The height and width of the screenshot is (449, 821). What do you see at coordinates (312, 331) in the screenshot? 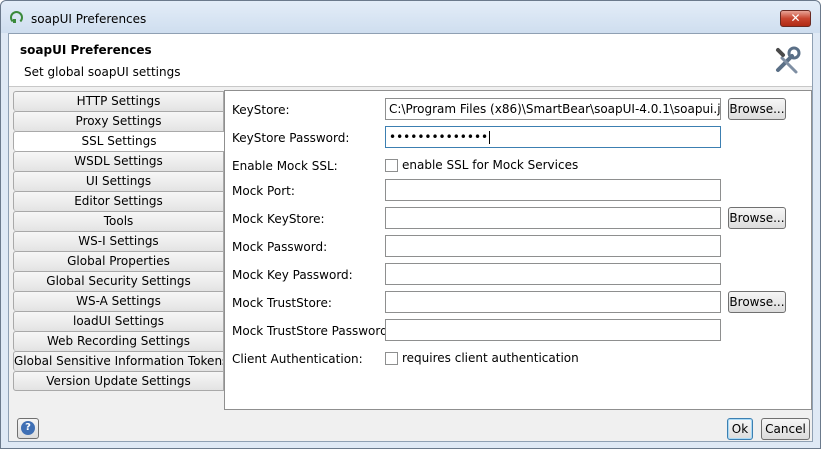
I see `mock-truststore-password-label: Mock TrustStore Password:` at bounding box center [312, 331].